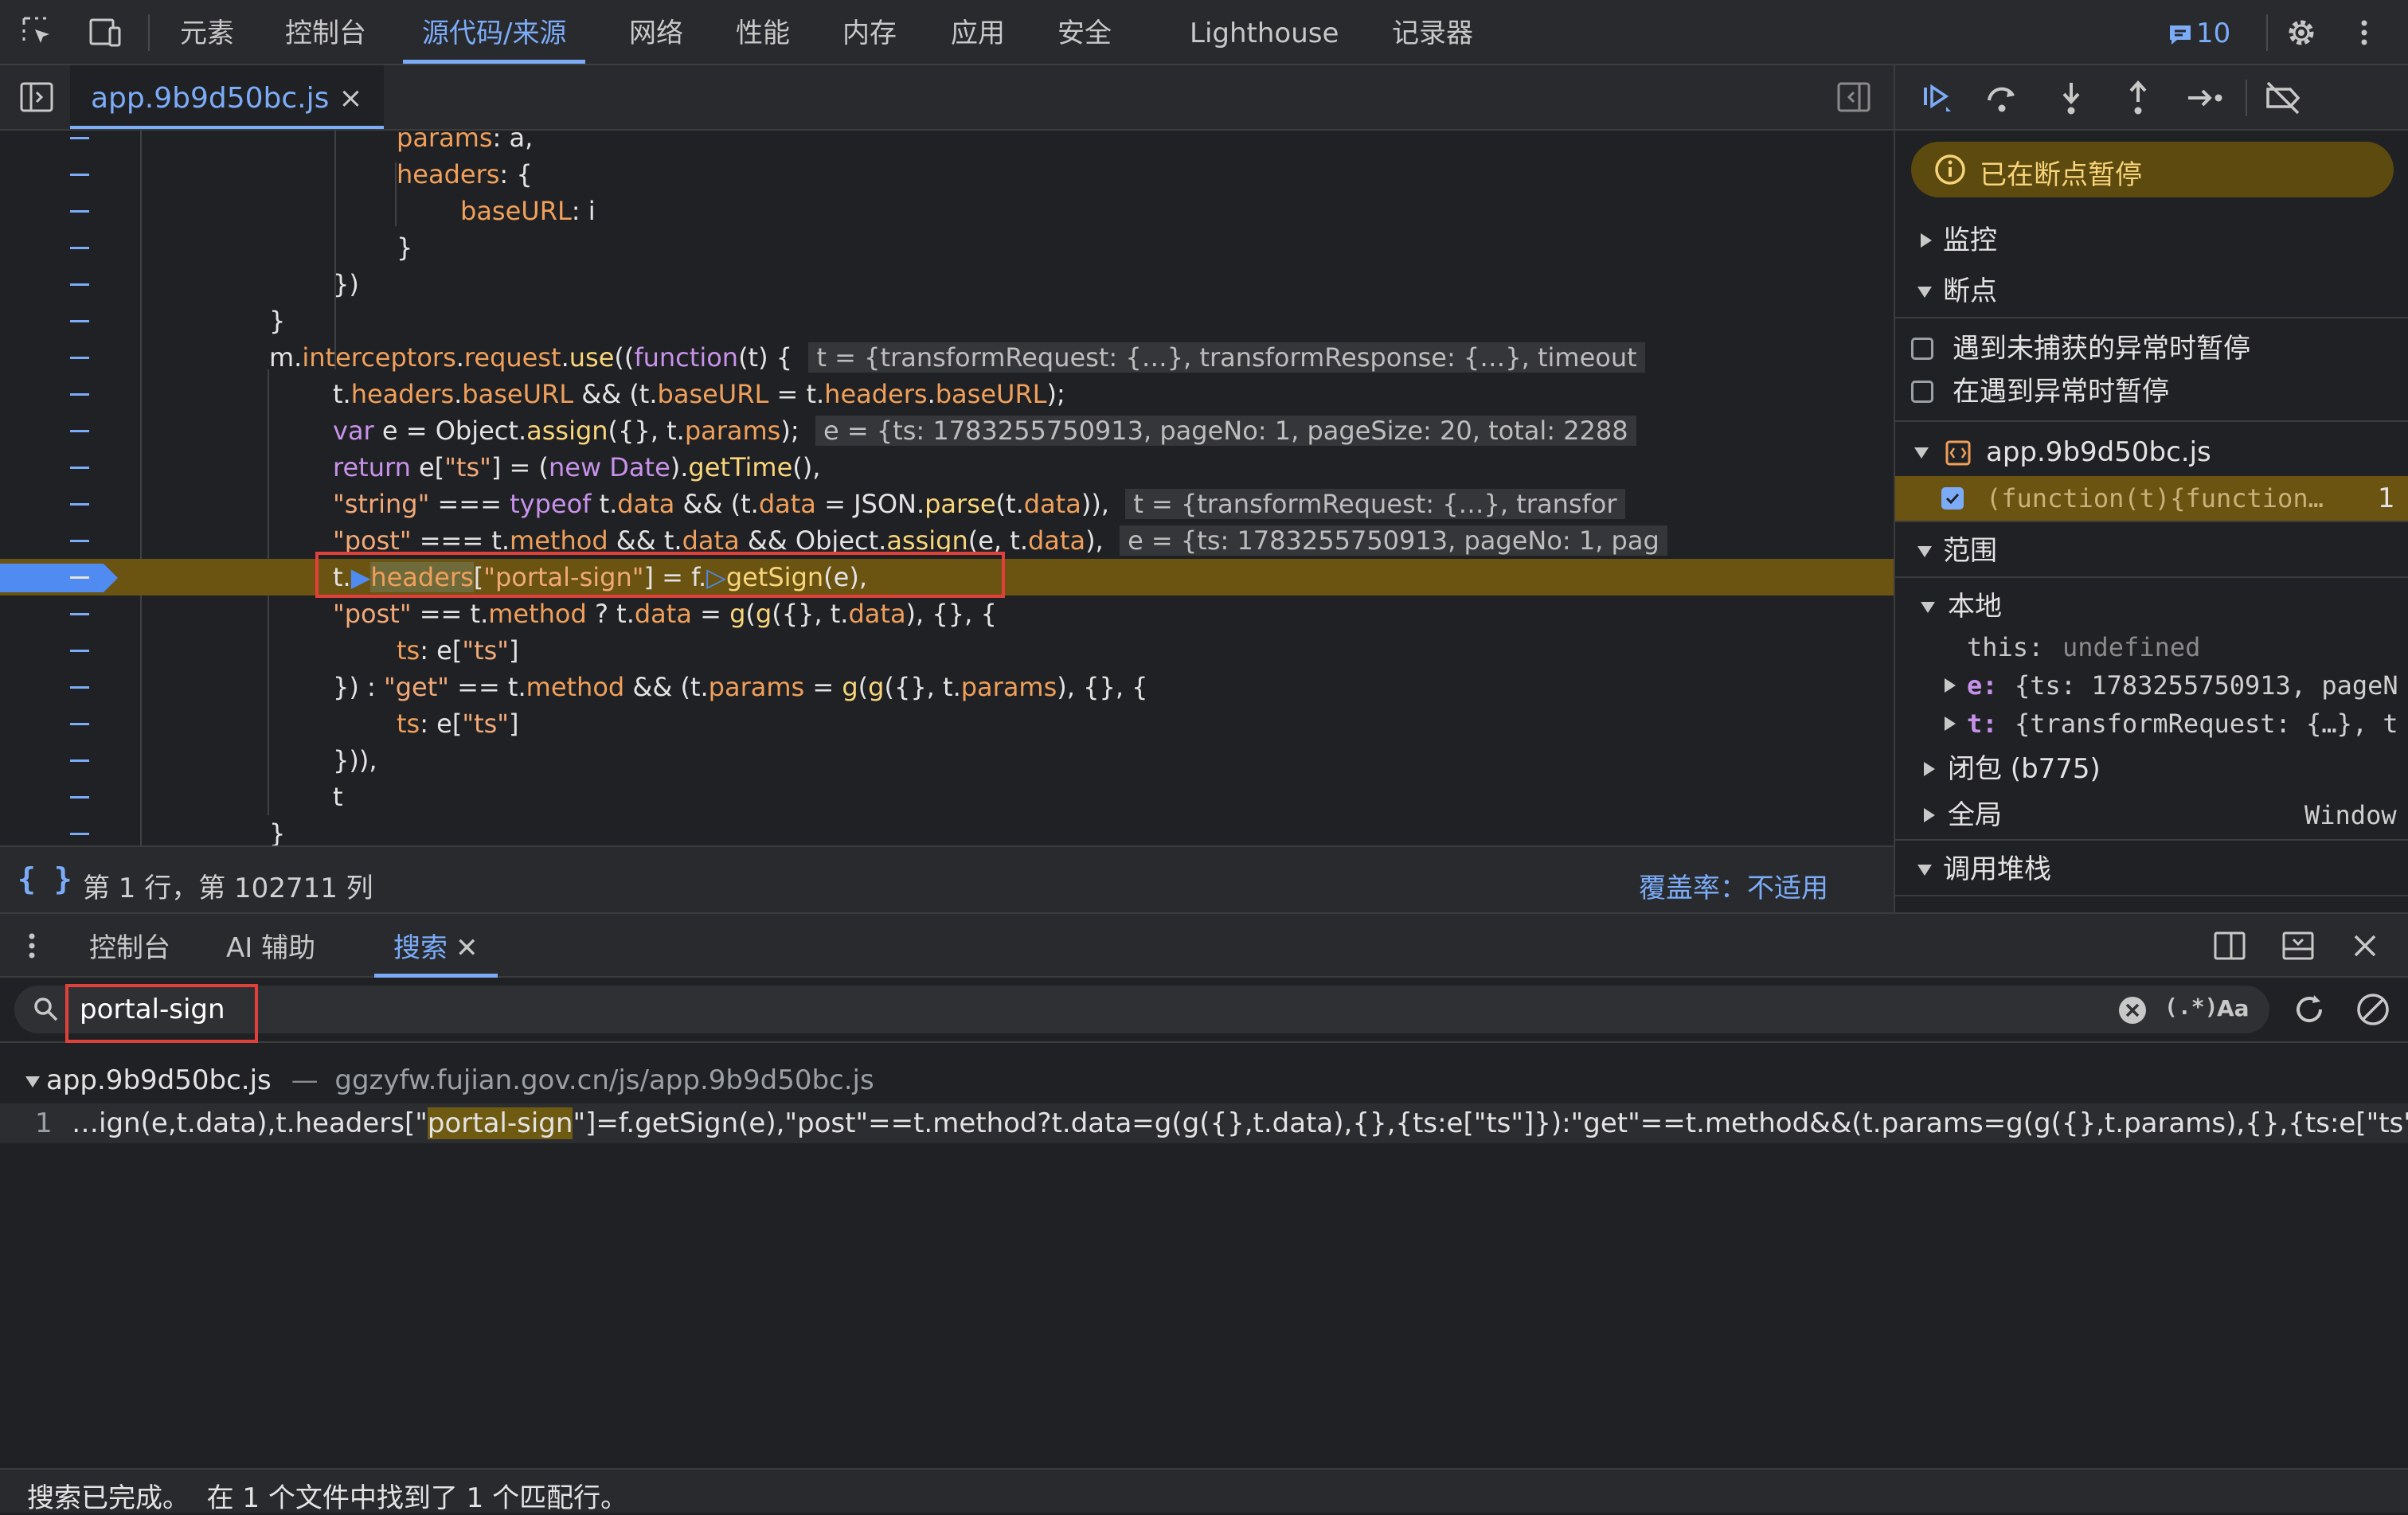 This screenshot has width=2408, height=1515. I want to click on drawer-tab-search: 搜索 ✕, so click(436, 946).